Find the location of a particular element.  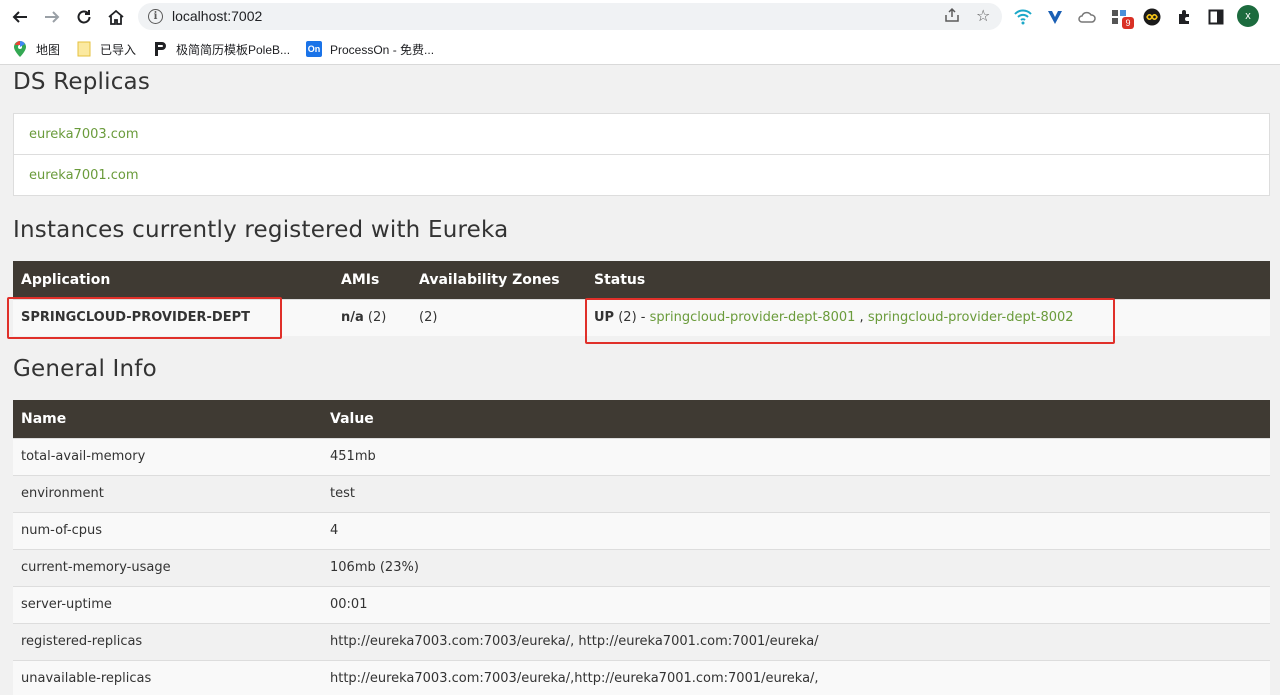

poleb-icon is located at coordinates (160, 49).